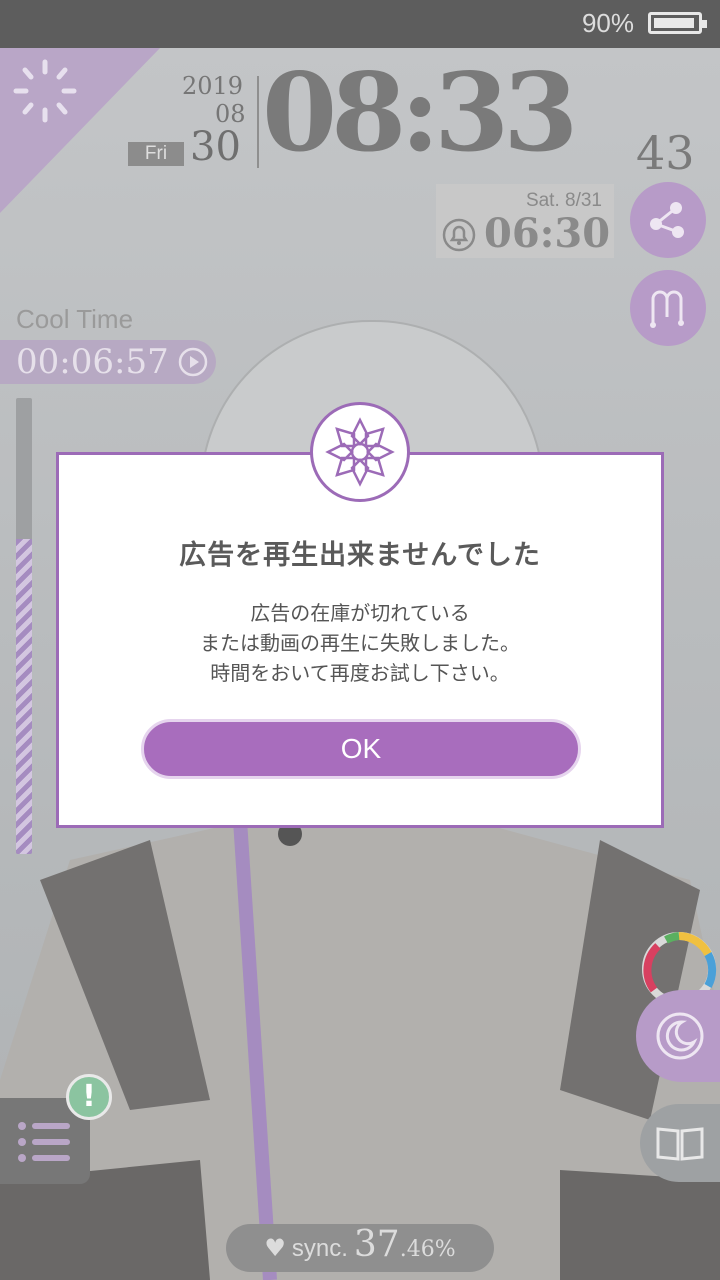  What do you see at coordinates (193, 362) in the screenshot?
I see `play-icon` at bounding box center [193, 362].